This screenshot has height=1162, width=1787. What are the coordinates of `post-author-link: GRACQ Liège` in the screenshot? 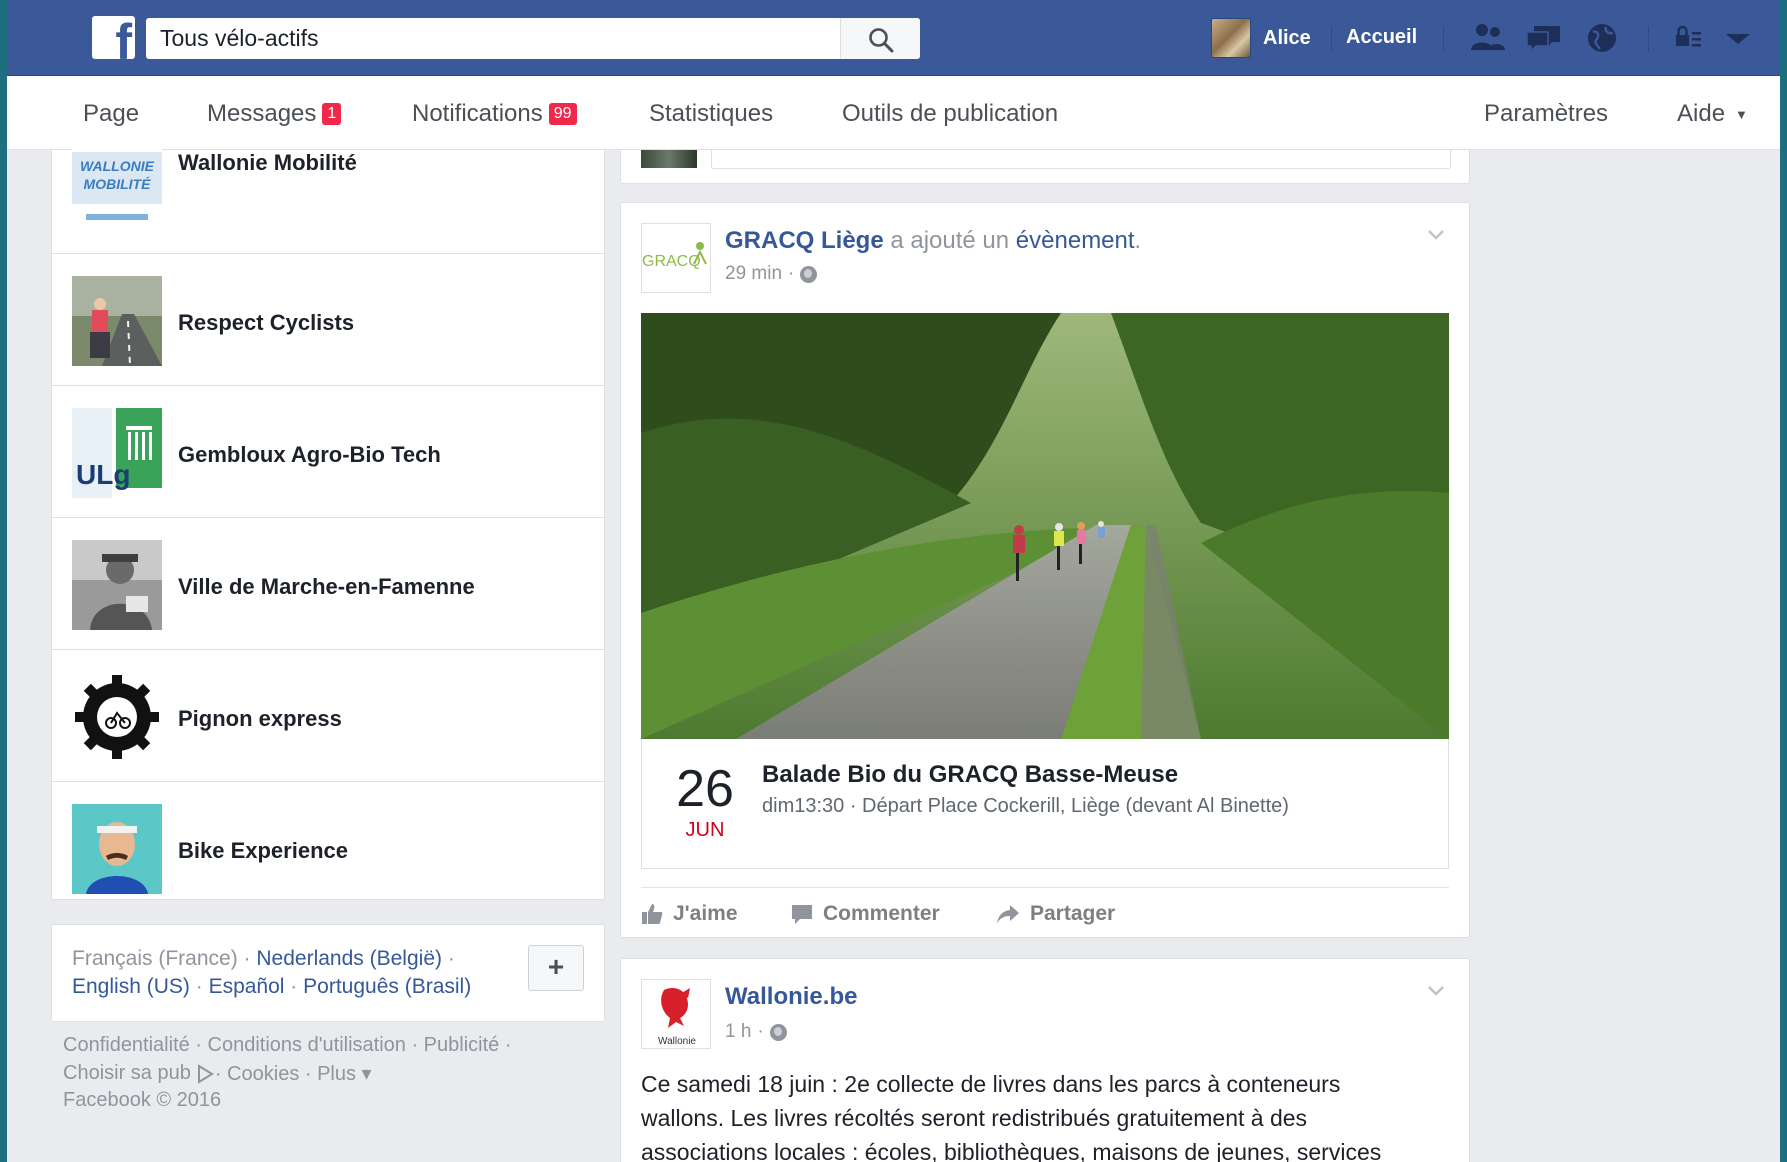 It's located at (804, 240).